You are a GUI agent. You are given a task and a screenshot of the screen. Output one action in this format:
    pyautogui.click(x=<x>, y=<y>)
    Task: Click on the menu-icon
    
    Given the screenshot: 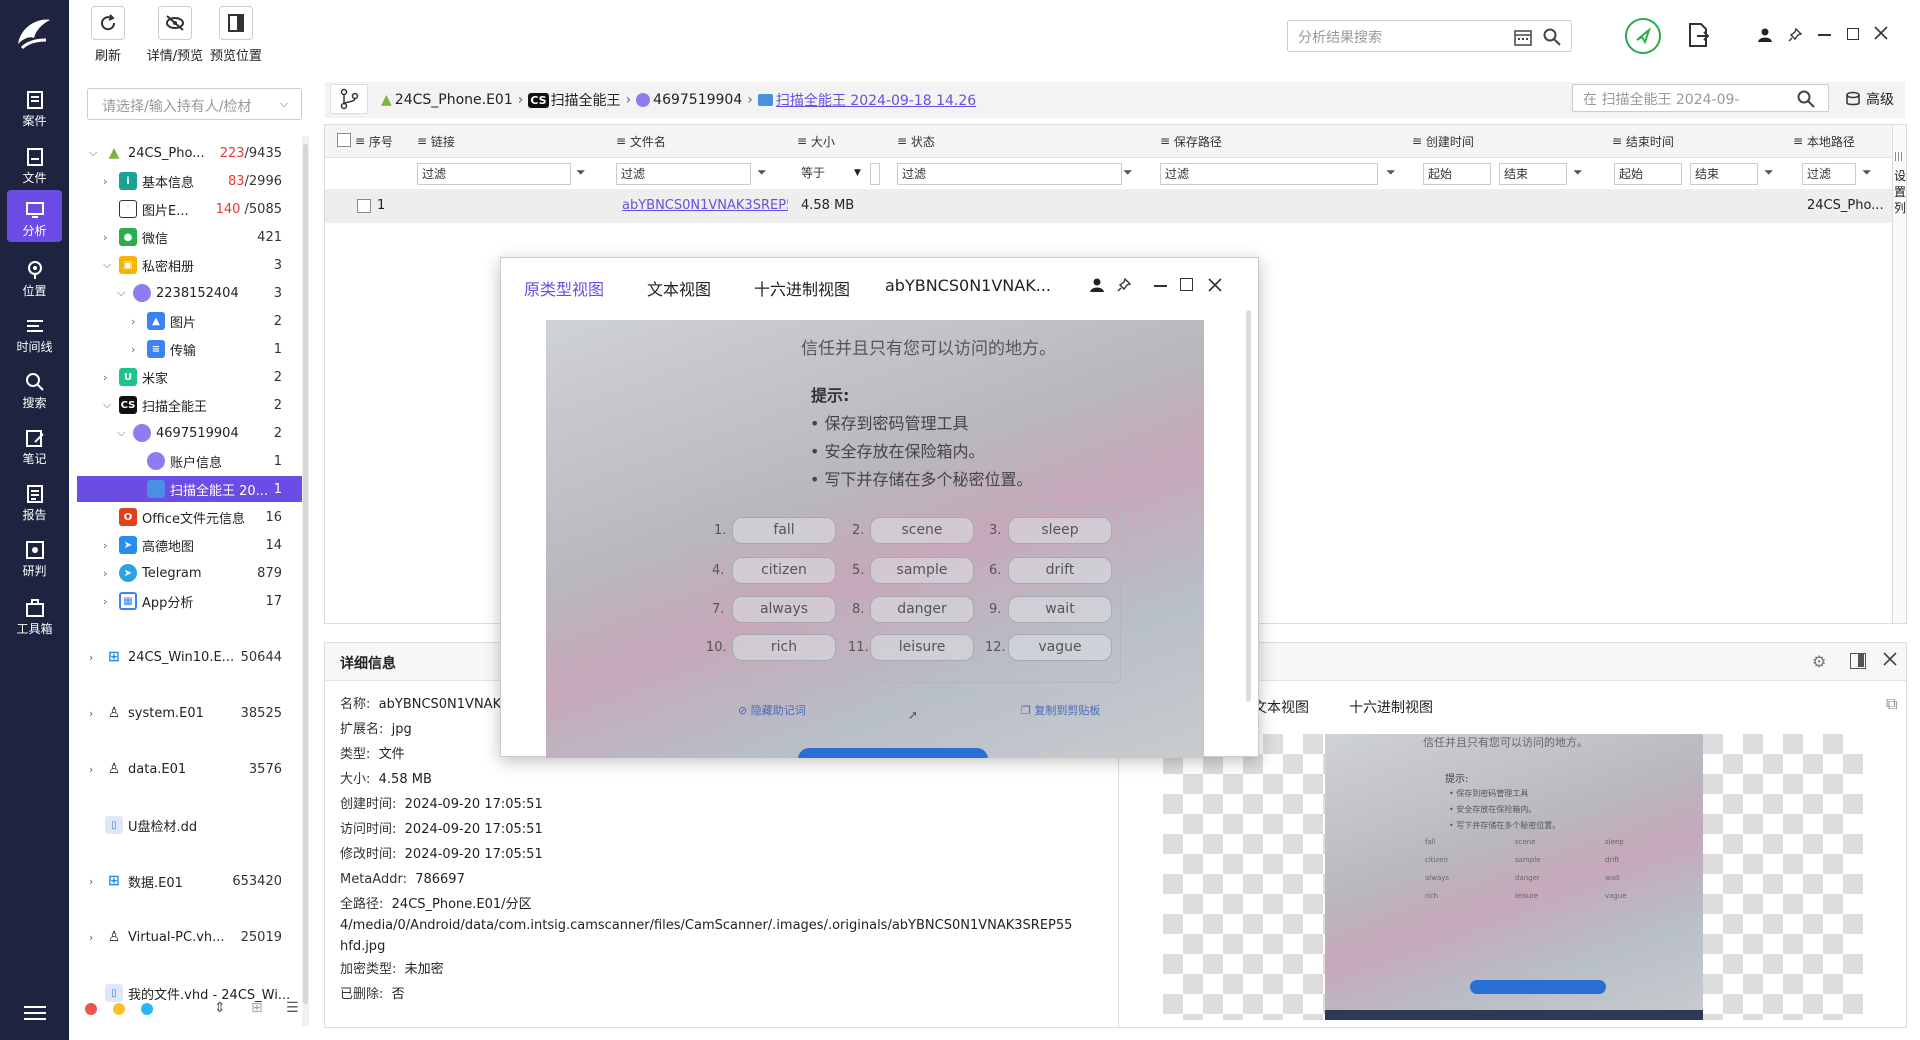 What is the action you would take?
    pyautogui.click(x=35, y=1013)
    